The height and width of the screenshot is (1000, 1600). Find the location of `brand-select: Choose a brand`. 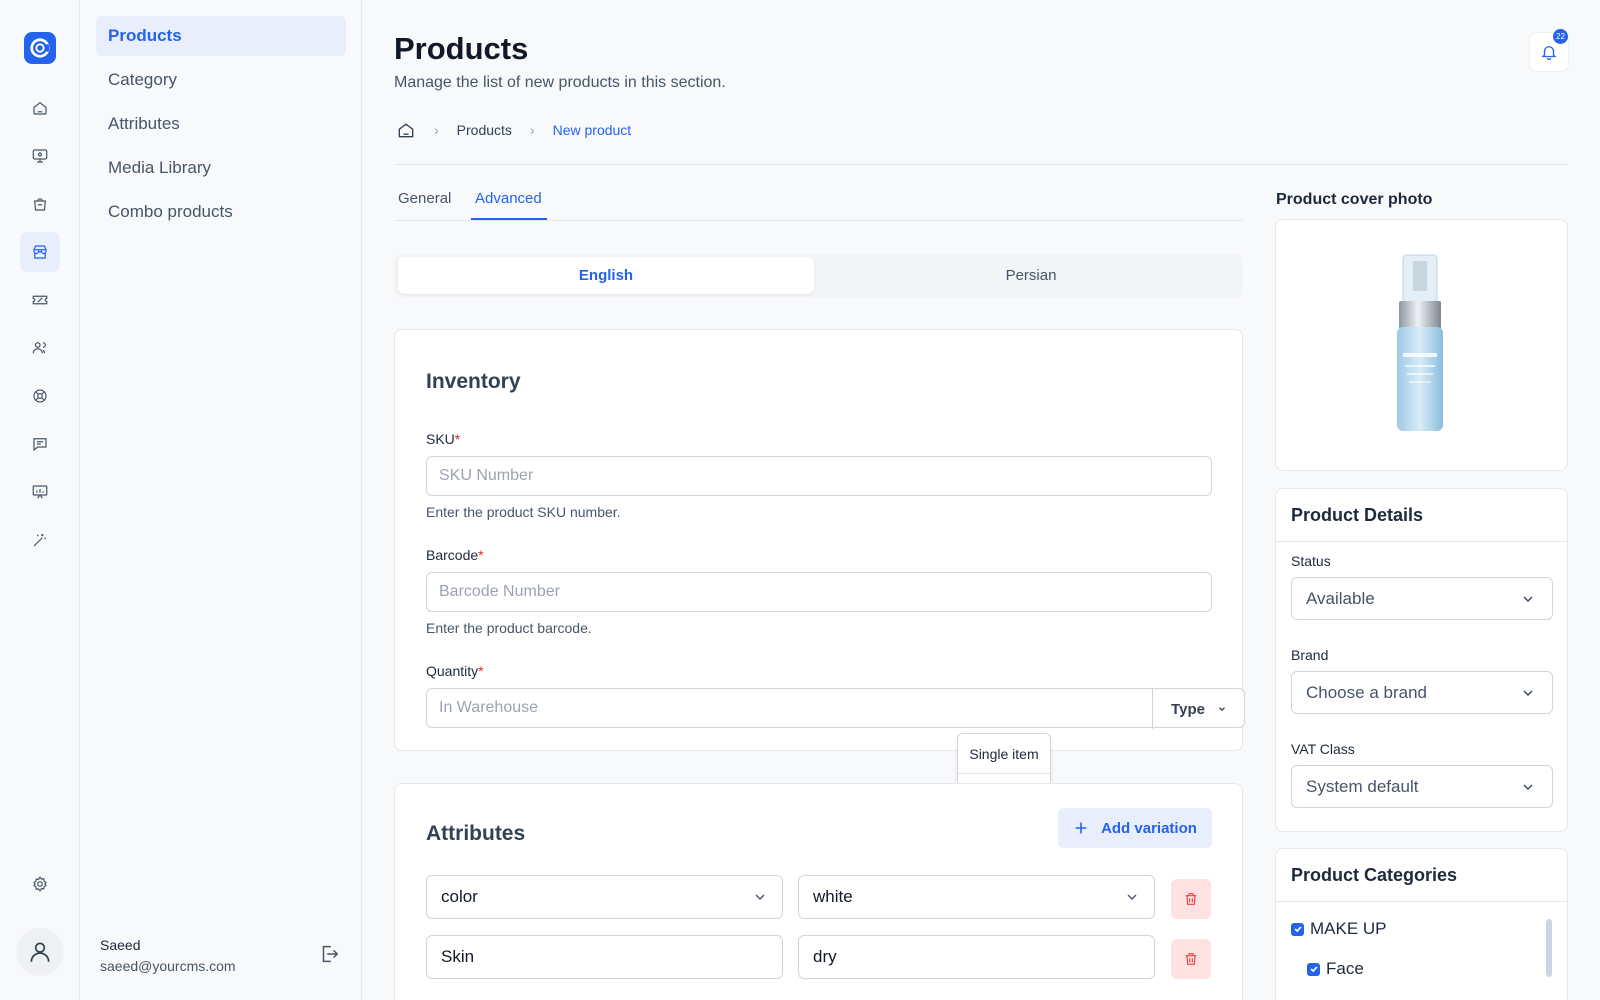

brand-select: Choose a brand is located at coordinates (1422, 692).